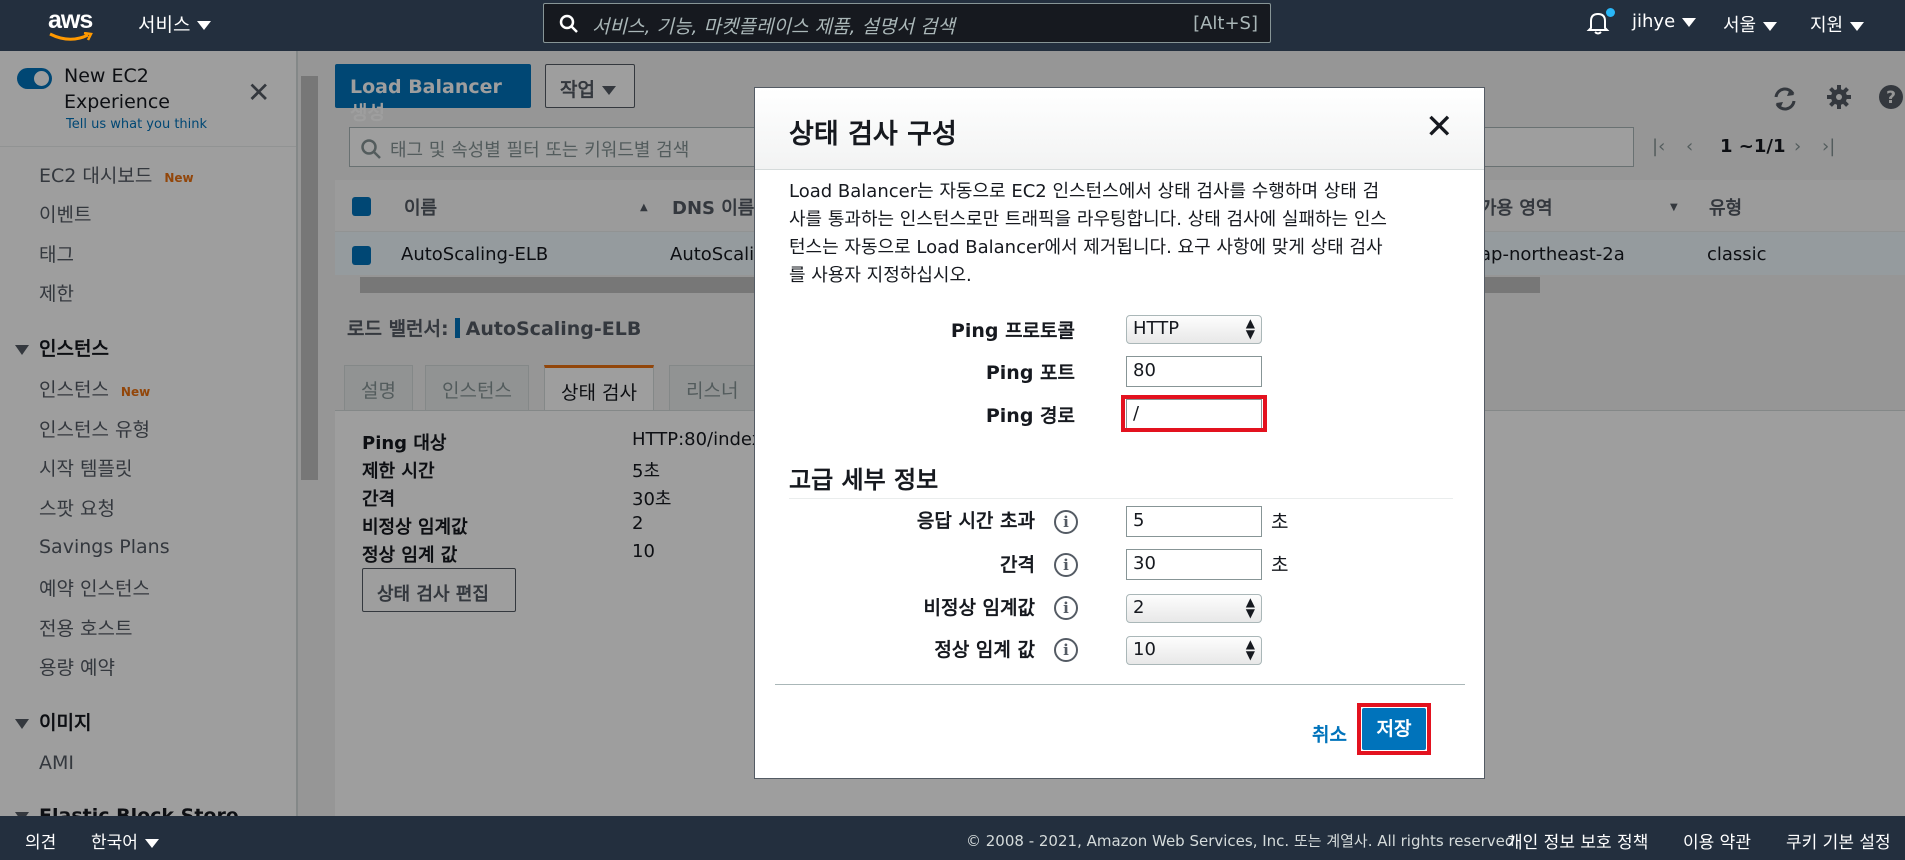  I want to click on support-menu: 지원, so click(1837, 24).